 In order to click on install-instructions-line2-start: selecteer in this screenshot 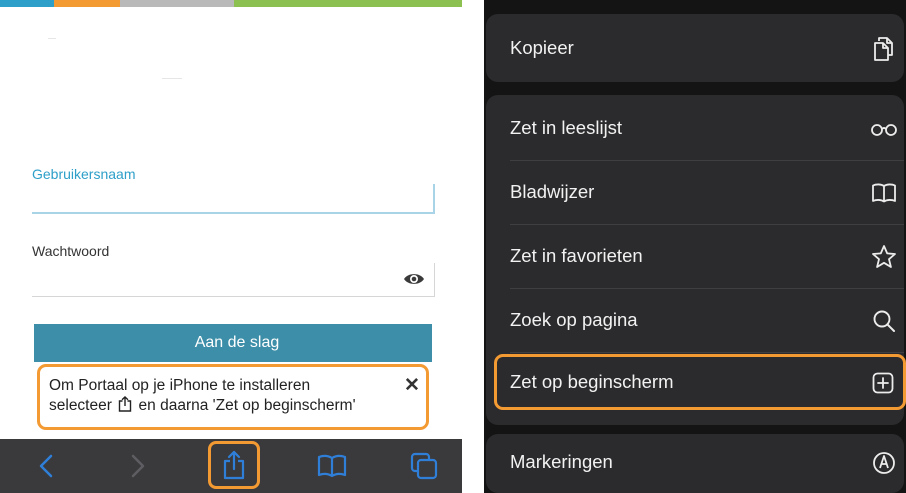, I will do `click(80, 405)`.